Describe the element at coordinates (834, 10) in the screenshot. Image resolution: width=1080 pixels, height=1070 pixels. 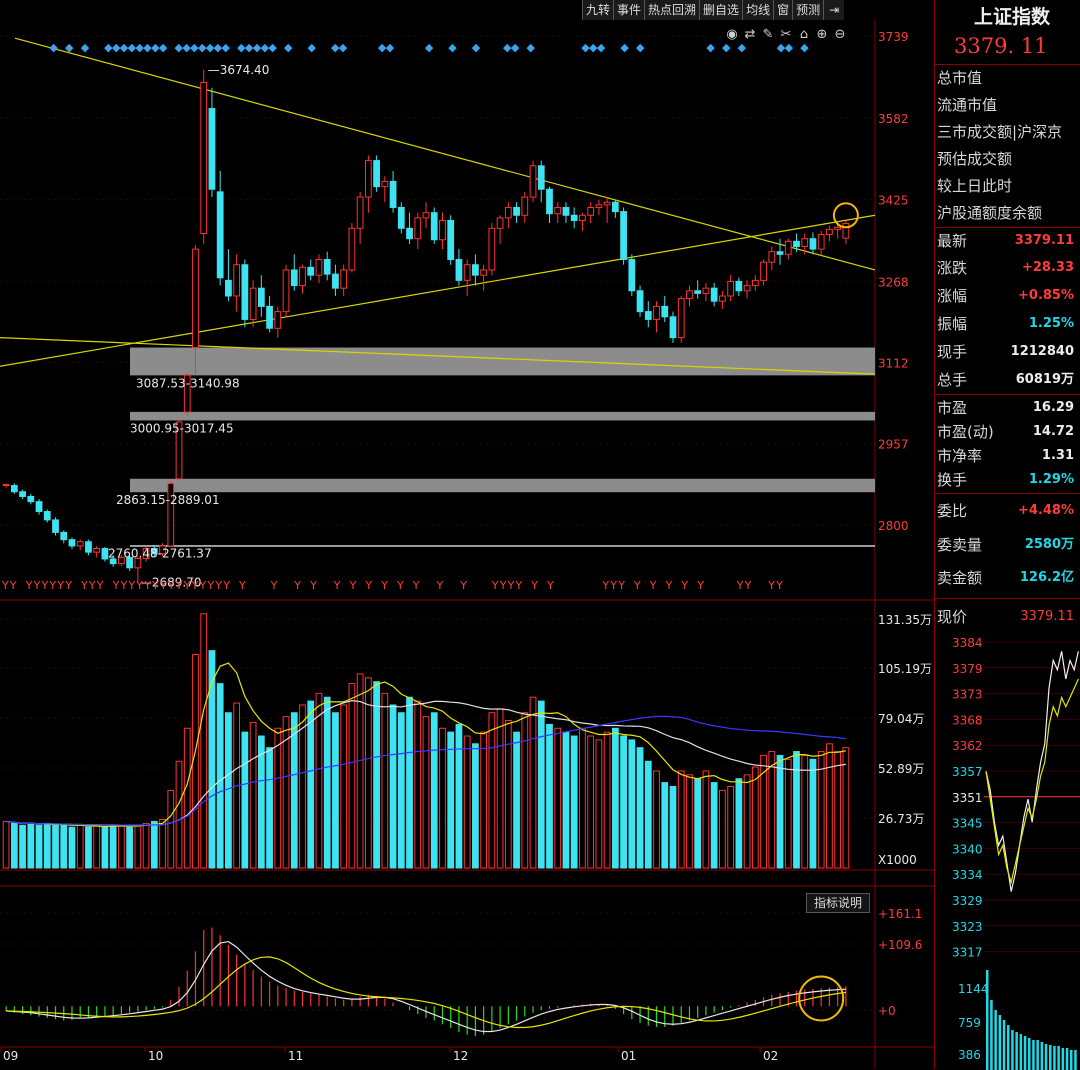
I see `collapse-panel-icon: ⇥` at that location.